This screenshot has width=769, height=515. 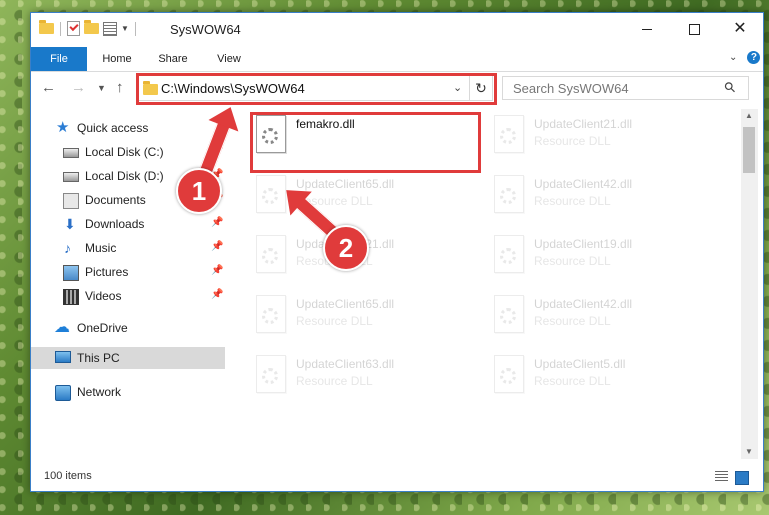 I want to click on quick-access-toolbar: ▼, so click(x=88, y=28).